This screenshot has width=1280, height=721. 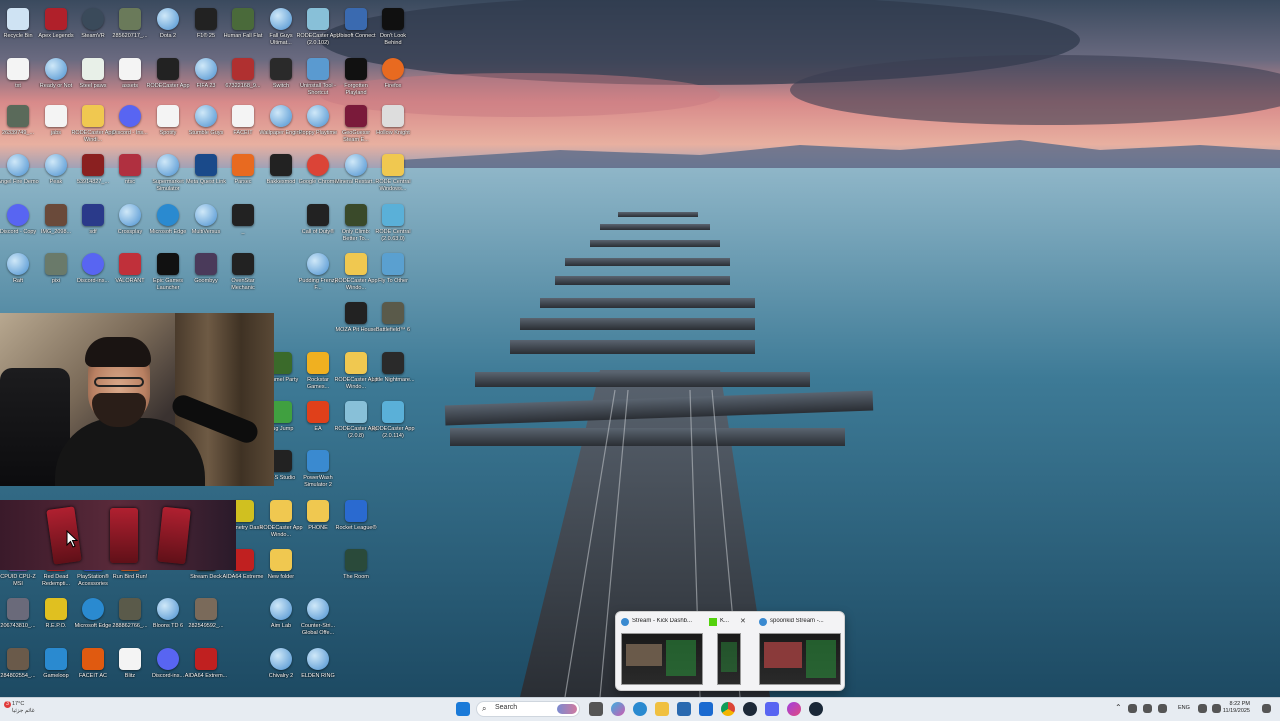 What do you see at coordinates (356, 116) in the screenshot?
I see `geoguessr-icon` at bounding box center [356, 116].